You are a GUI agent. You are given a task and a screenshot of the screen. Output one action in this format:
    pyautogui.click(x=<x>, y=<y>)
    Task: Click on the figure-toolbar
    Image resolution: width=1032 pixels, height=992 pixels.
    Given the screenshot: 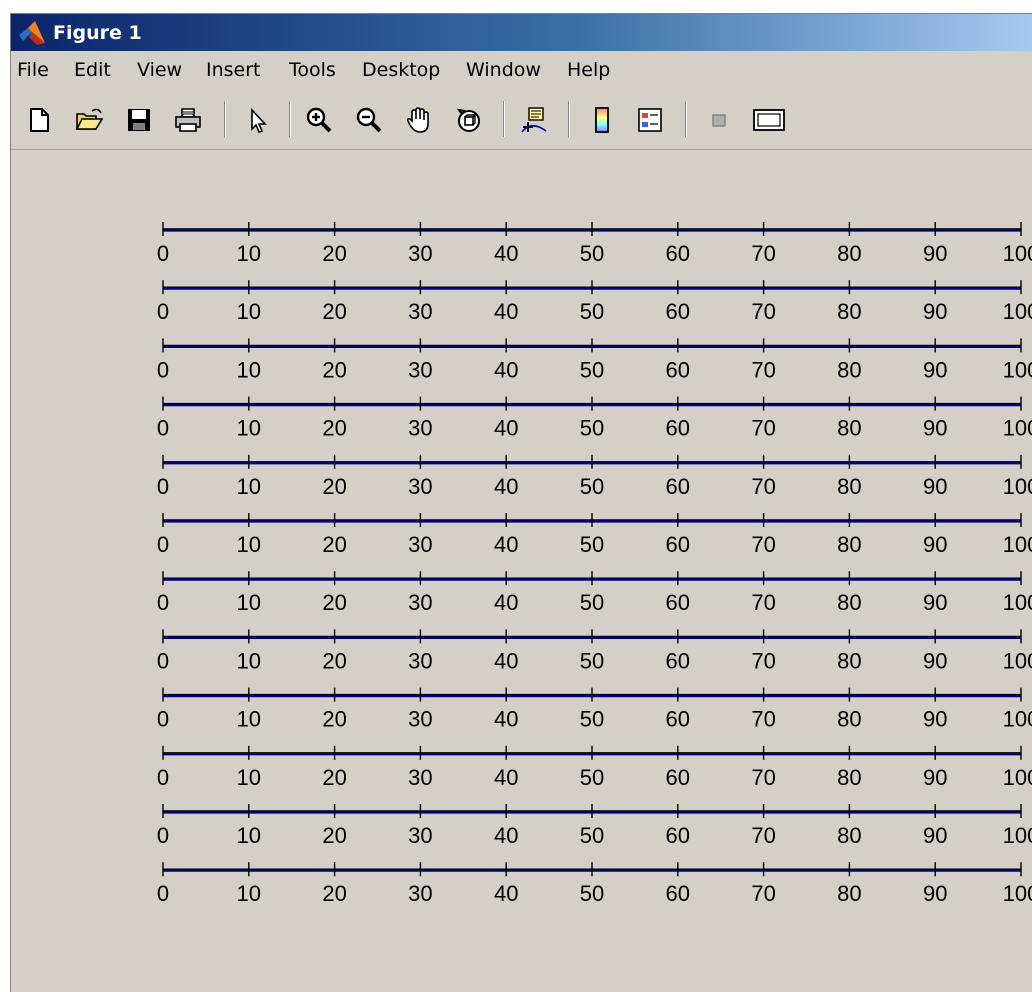 What is the action you would take?
    pyautogui.click(x=521, y=120)
    